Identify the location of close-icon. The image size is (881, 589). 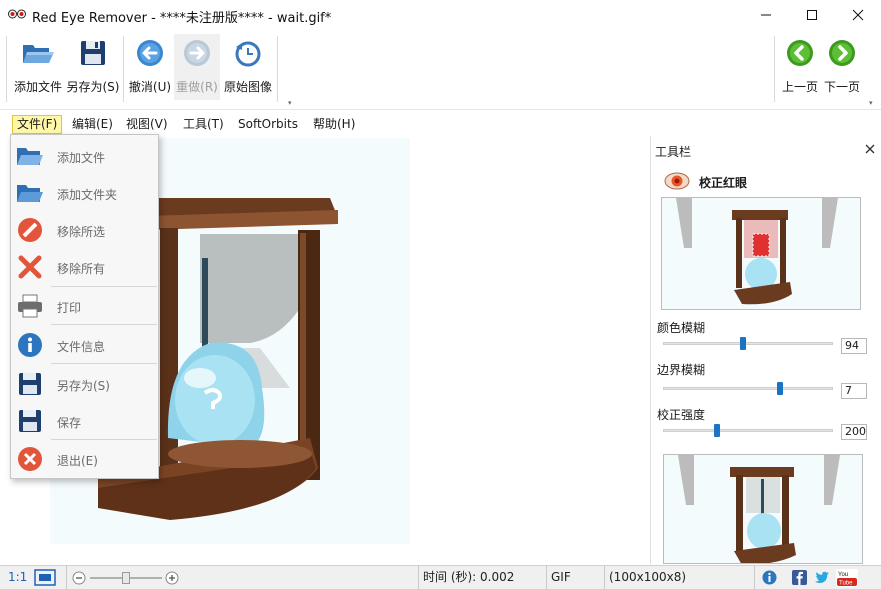
(858, 15).